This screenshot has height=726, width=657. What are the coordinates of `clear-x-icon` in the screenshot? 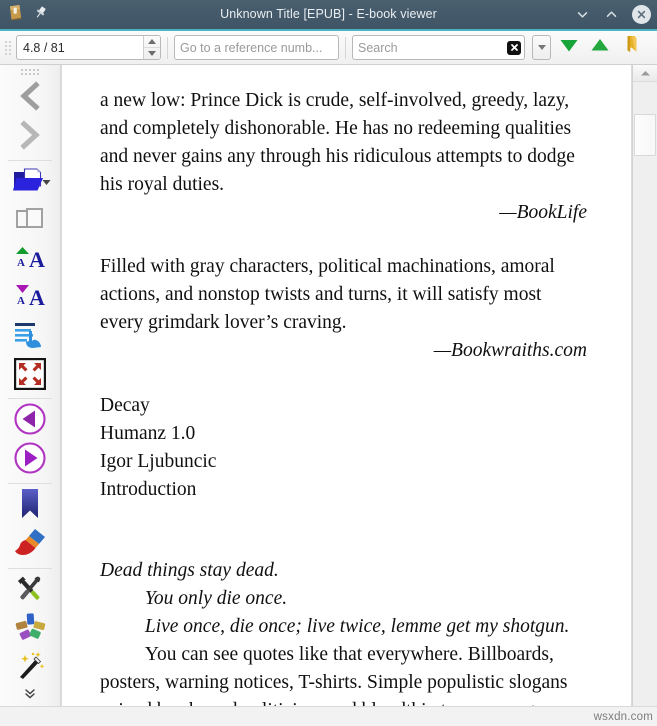 It's located at (514, 47).